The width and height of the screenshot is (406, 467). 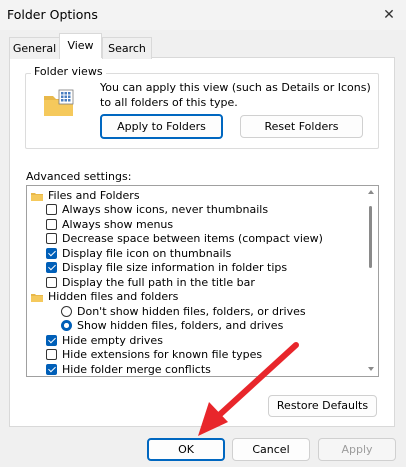 I want to click on settings-checkbox-row: Display file icon on thumbnails, so click(x=138, y=253).